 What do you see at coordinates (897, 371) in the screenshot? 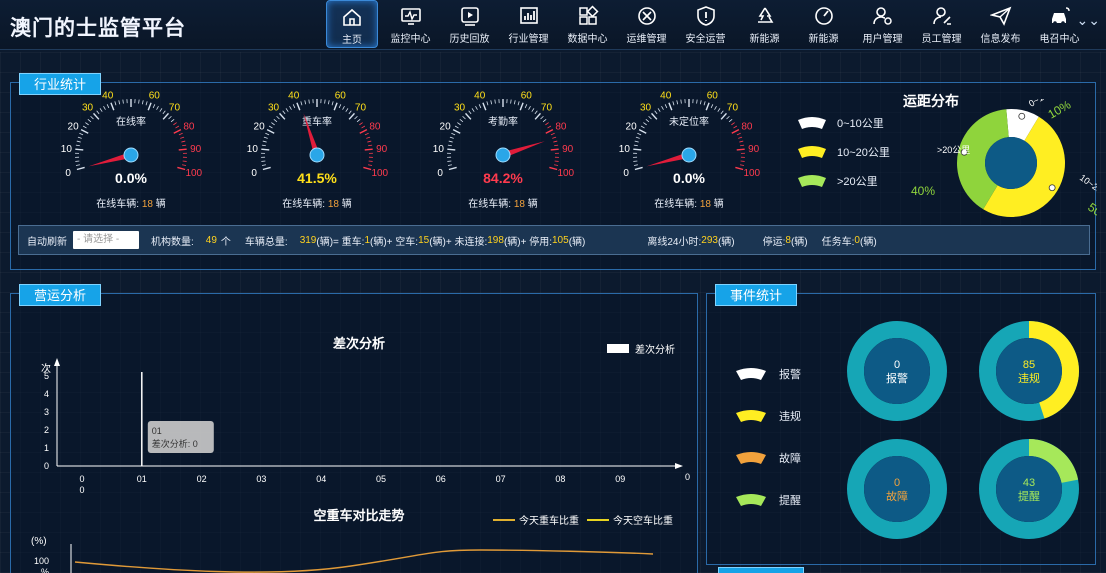
I see `event-donut-center` at bounding box center [897, 371].